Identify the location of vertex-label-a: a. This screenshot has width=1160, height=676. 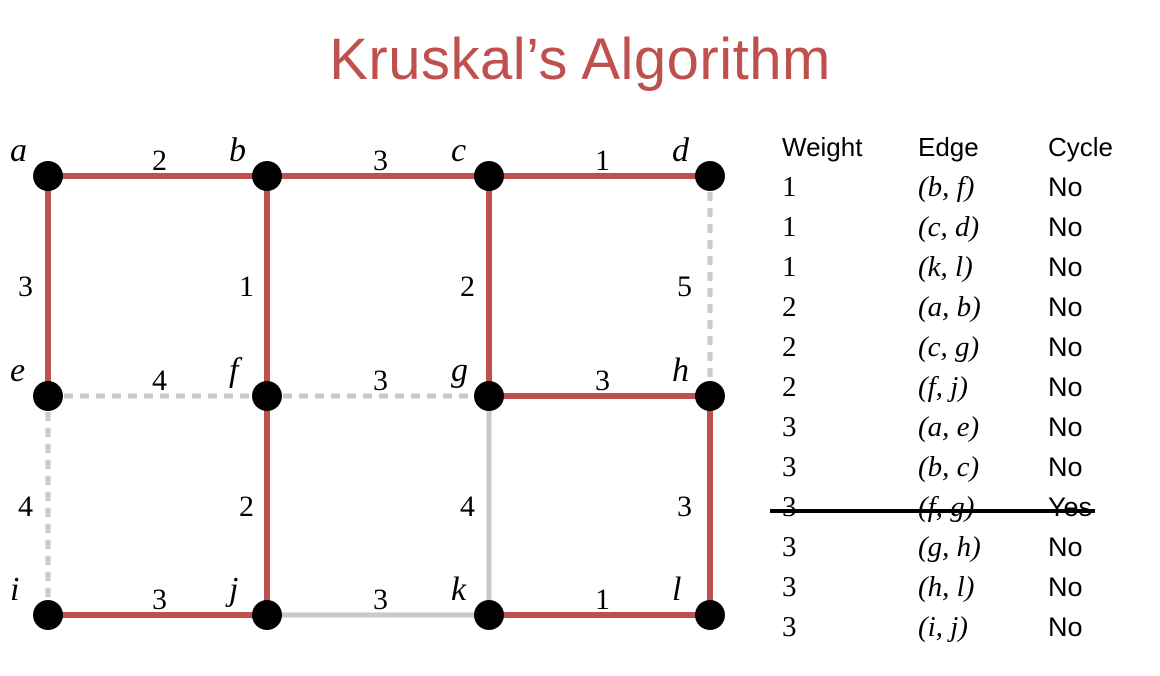
(18, 150).